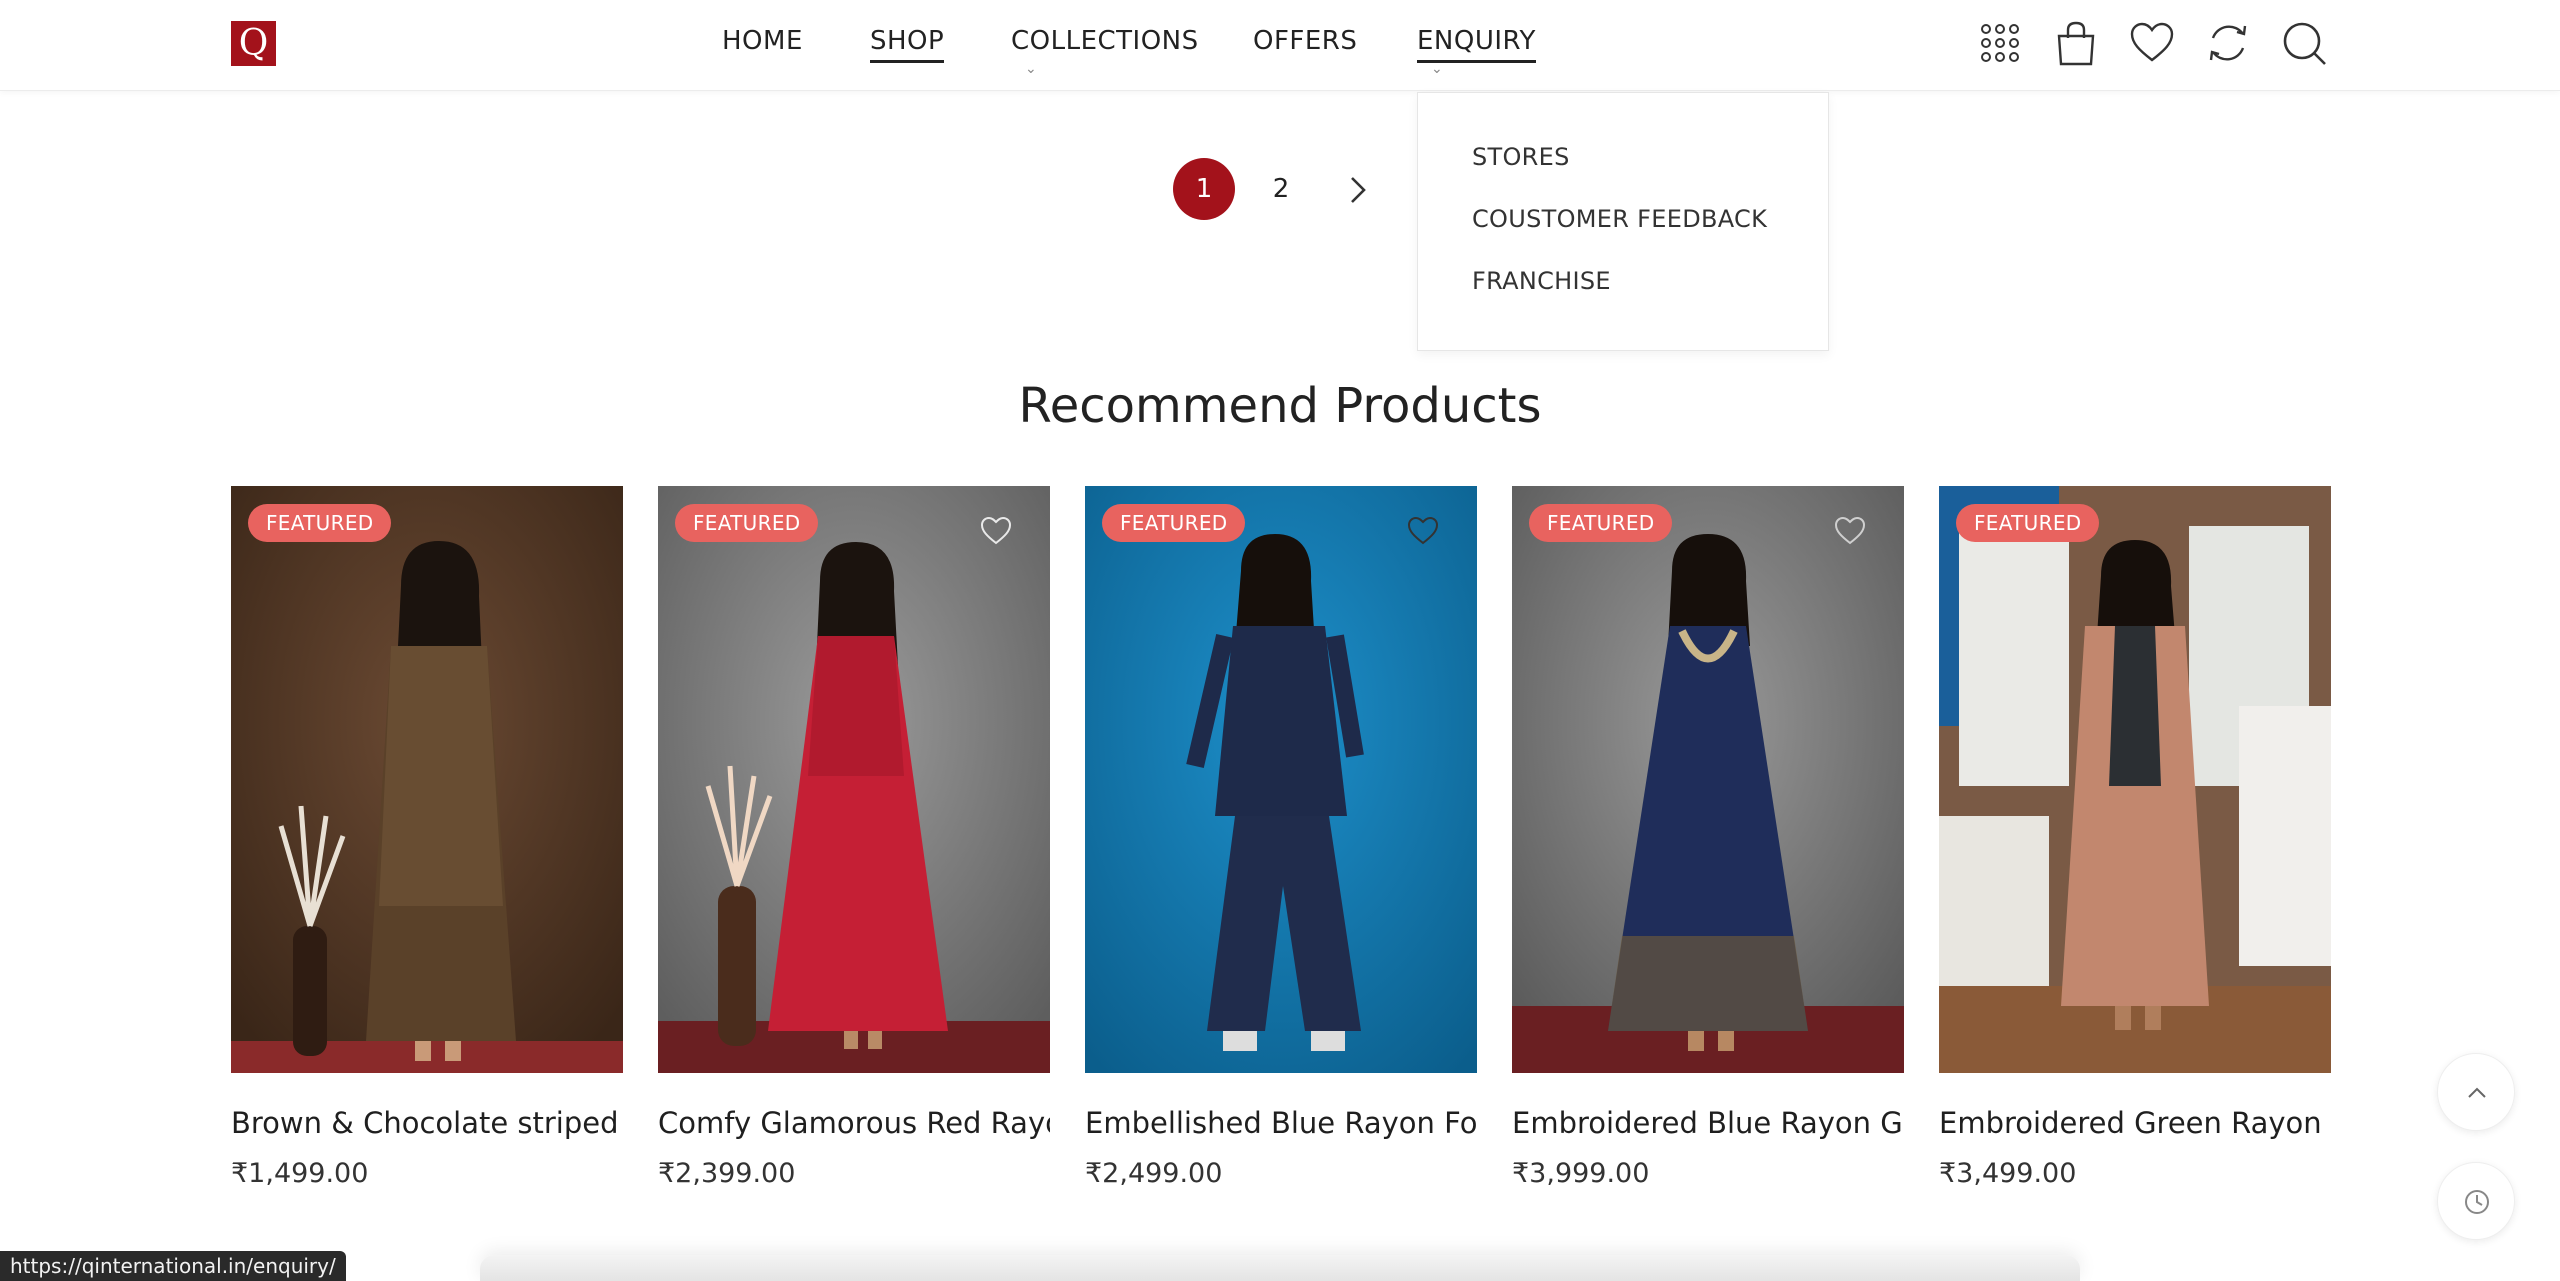 The height and width of the screenshot is (1281, 2560). What do you see at coordinates (1105, 41) in the screenshot?
I see `nav-collections-label: COLLECTIONS` at bounding box center [1105, 41].